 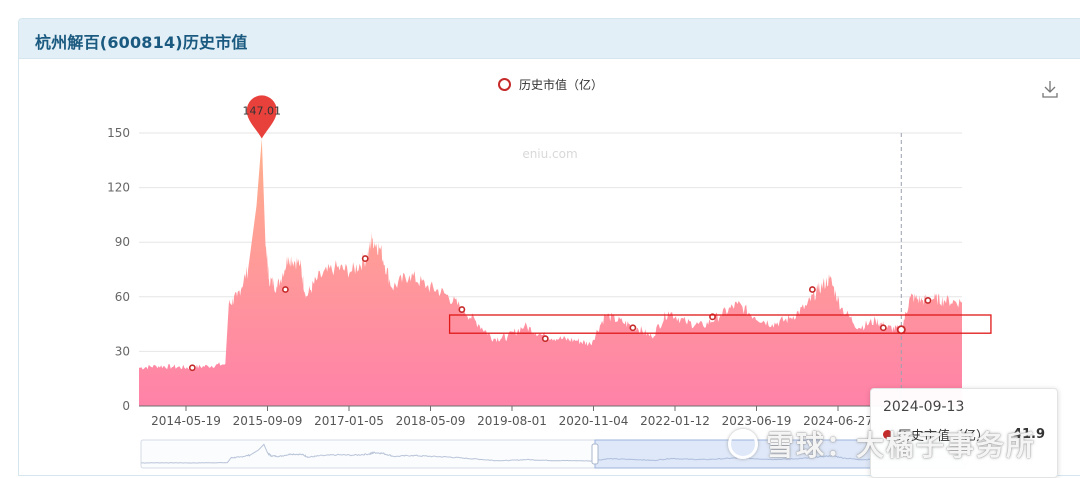 What do you see at coordinates (1050, 89) in the screenshot?
I see `download-icon` at bounding box center [1050, 89].